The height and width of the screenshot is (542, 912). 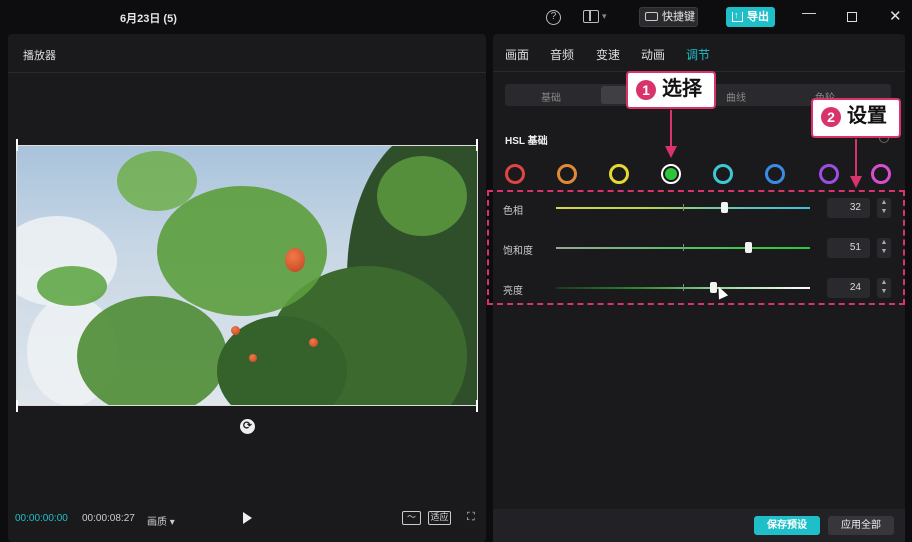 I want to click on total-time: 00:00:08:27, so click(x=108, y=518).